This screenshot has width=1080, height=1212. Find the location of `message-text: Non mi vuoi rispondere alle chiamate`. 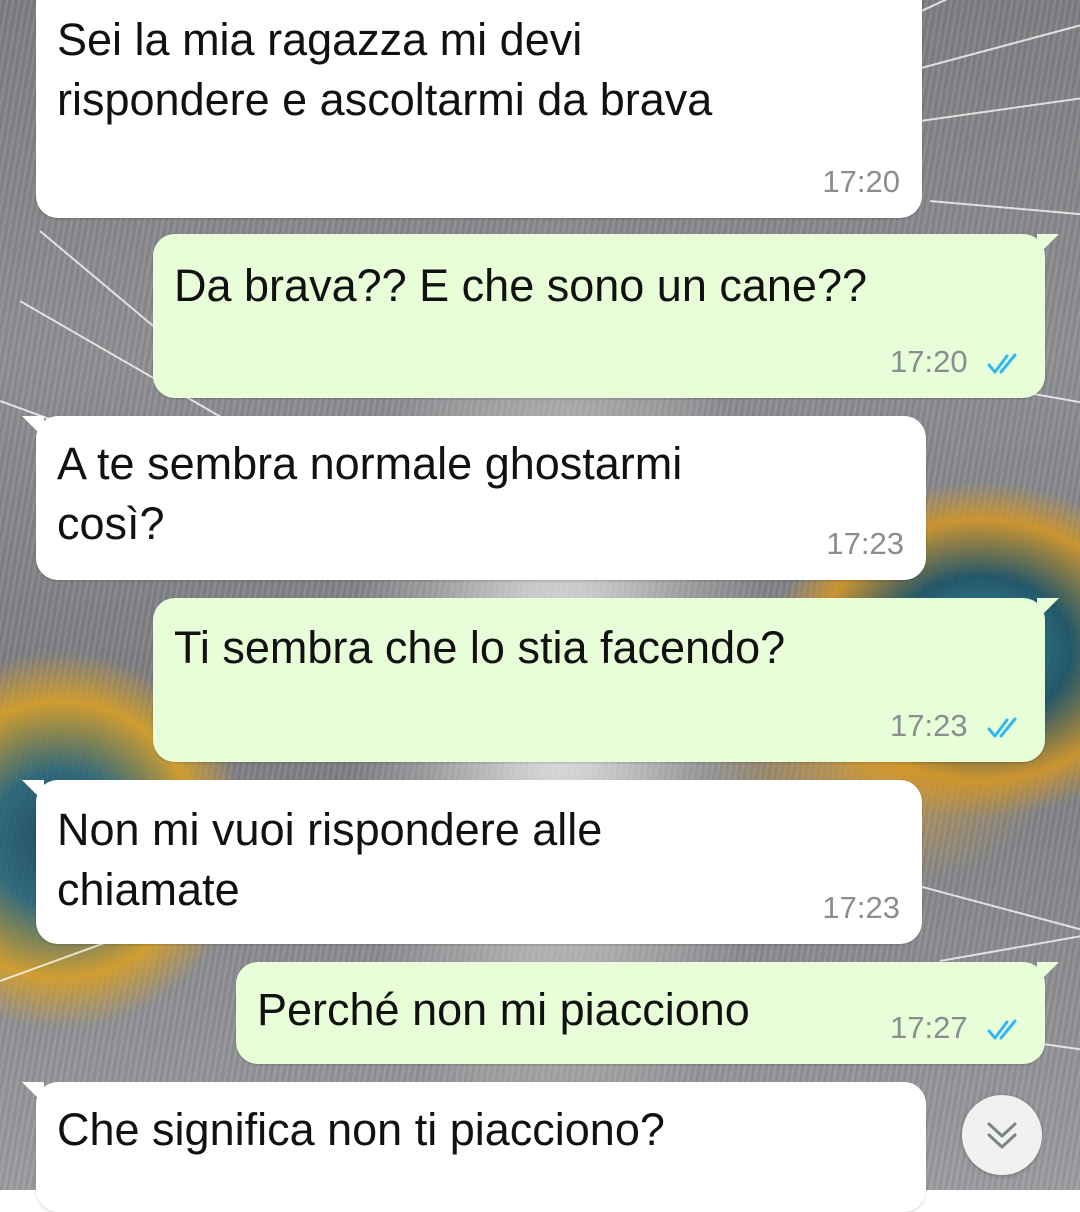

message-text: Non mi vuoi rispondere alle chiamate is located at coordinates (330, 859).